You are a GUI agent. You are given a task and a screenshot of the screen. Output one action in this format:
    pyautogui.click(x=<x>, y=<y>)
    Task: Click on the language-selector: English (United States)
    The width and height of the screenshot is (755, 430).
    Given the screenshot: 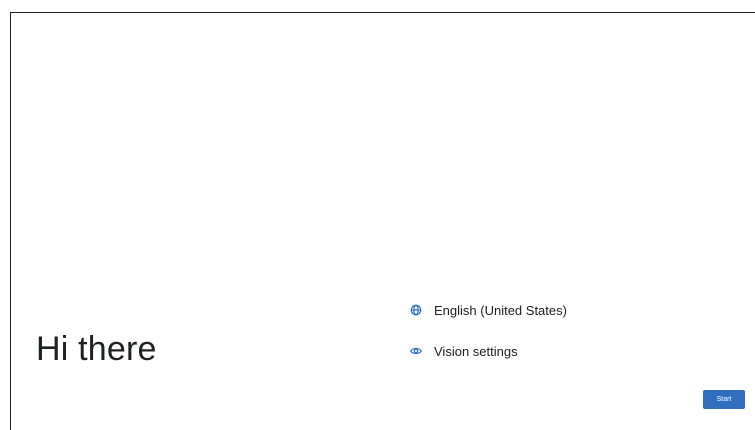 What is the action you would take?
    pyautogui.click(x=488, y=310)
    